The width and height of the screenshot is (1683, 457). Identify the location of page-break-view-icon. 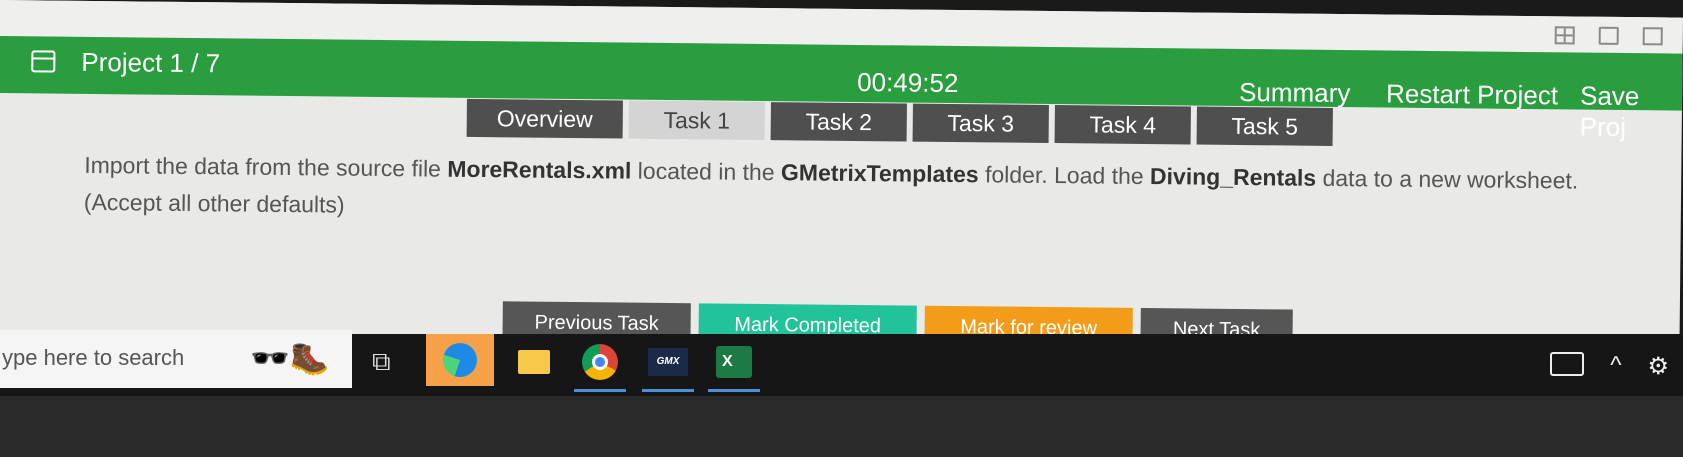
(1652, 36).